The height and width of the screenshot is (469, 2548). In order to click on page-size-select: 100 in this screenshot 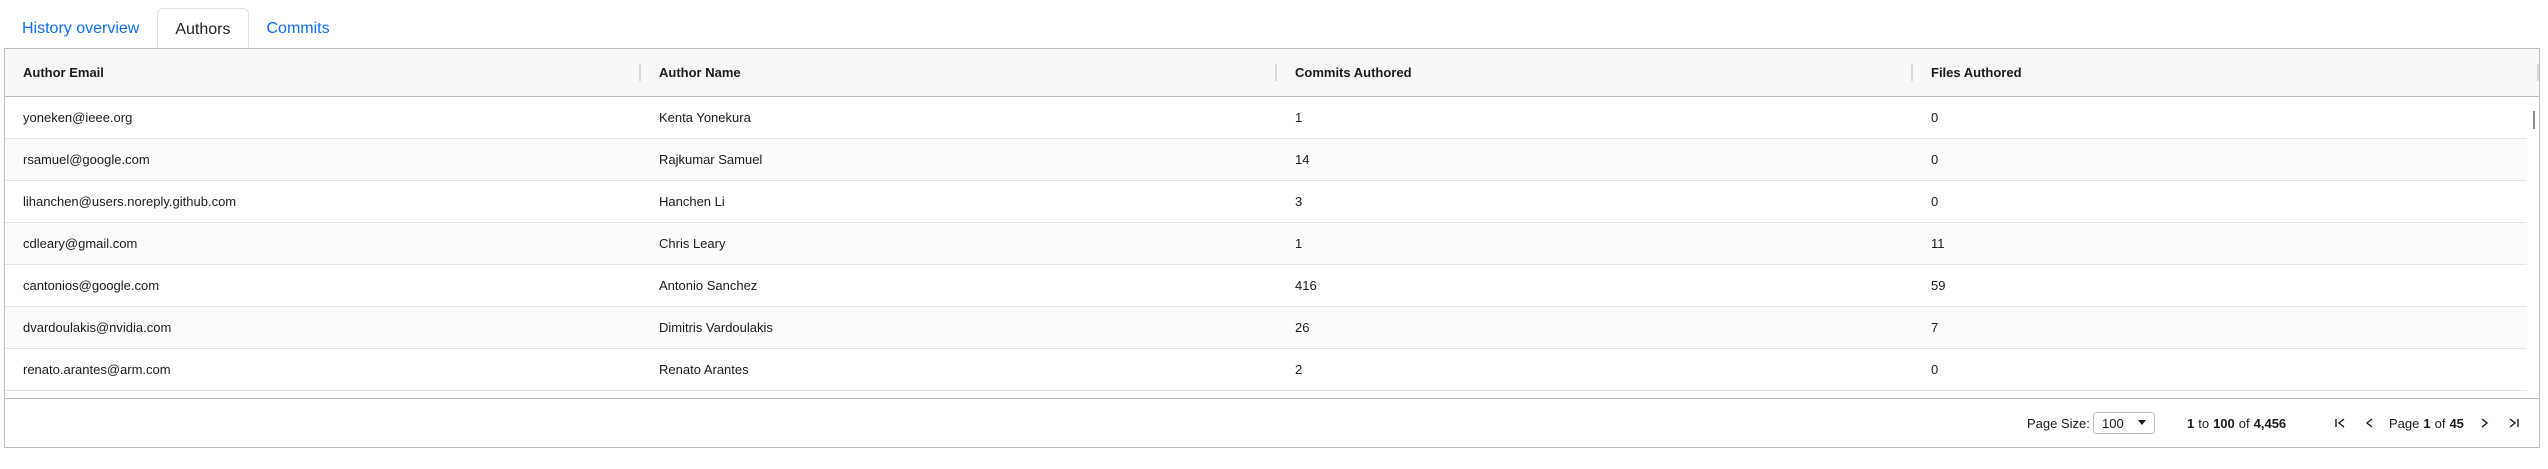, I will do `click(2124, 423)`.